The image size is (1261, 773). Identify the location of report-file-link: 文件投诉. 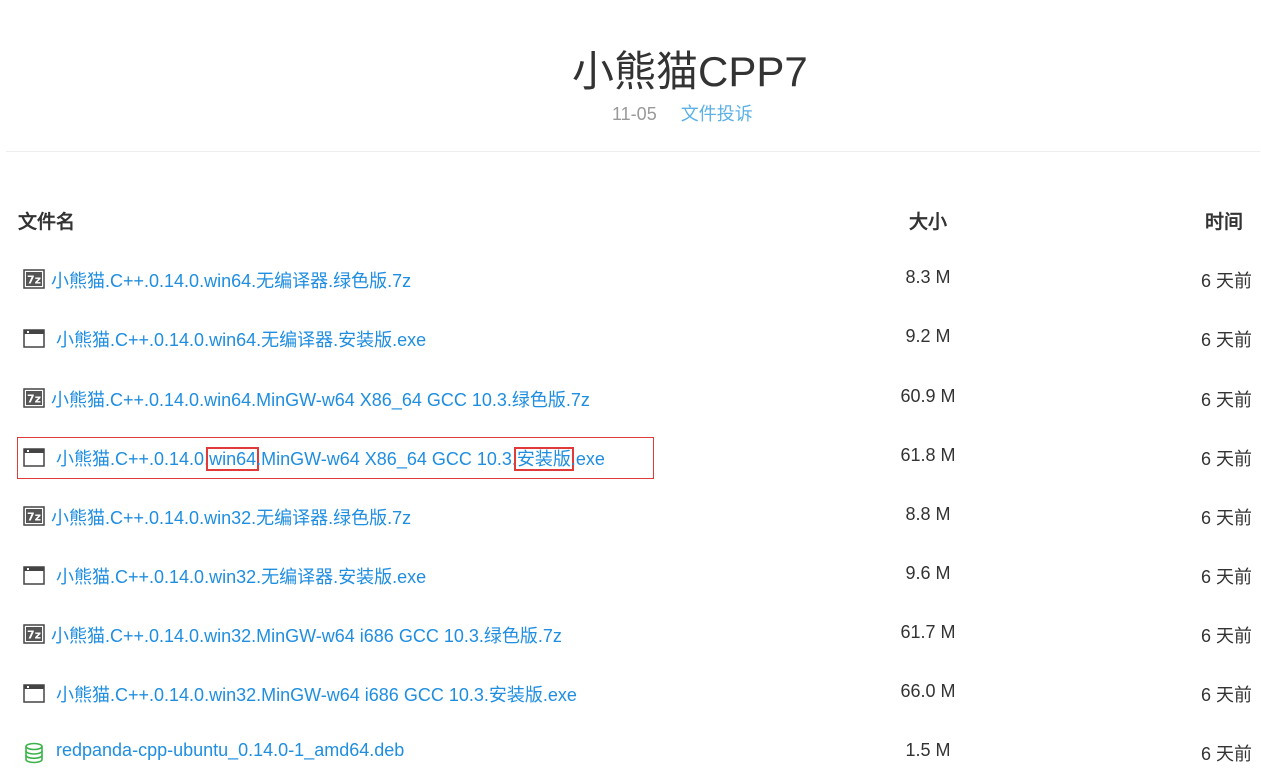
(717, 114).